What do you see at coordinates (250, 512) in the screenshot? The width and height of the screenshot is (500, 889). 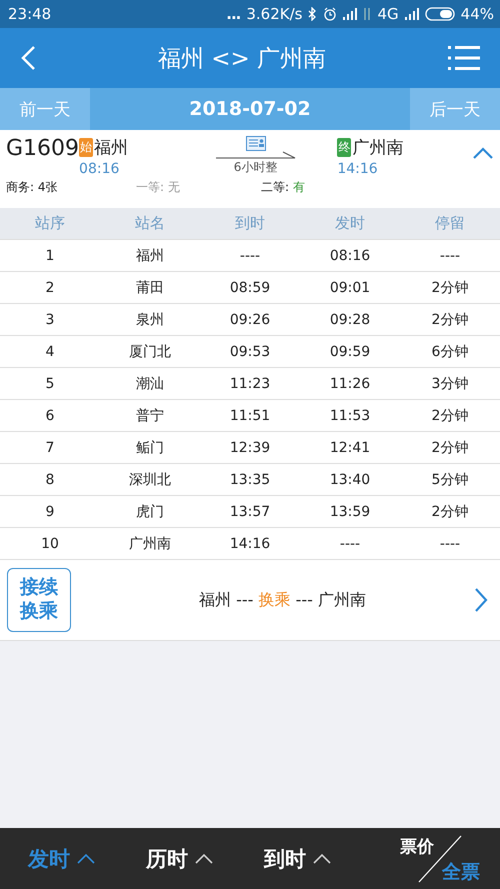 I see `table-cell-text: 13:57` at bounding box center [250, 512].